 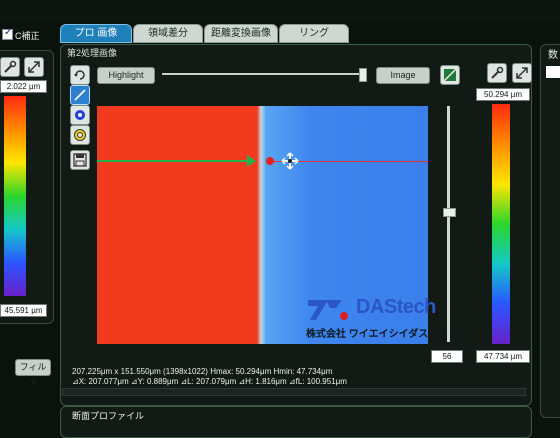 What do you see at coordinates (80, 160) in the screenshot?
I see `save-icon` at bounding box center [80, 160].